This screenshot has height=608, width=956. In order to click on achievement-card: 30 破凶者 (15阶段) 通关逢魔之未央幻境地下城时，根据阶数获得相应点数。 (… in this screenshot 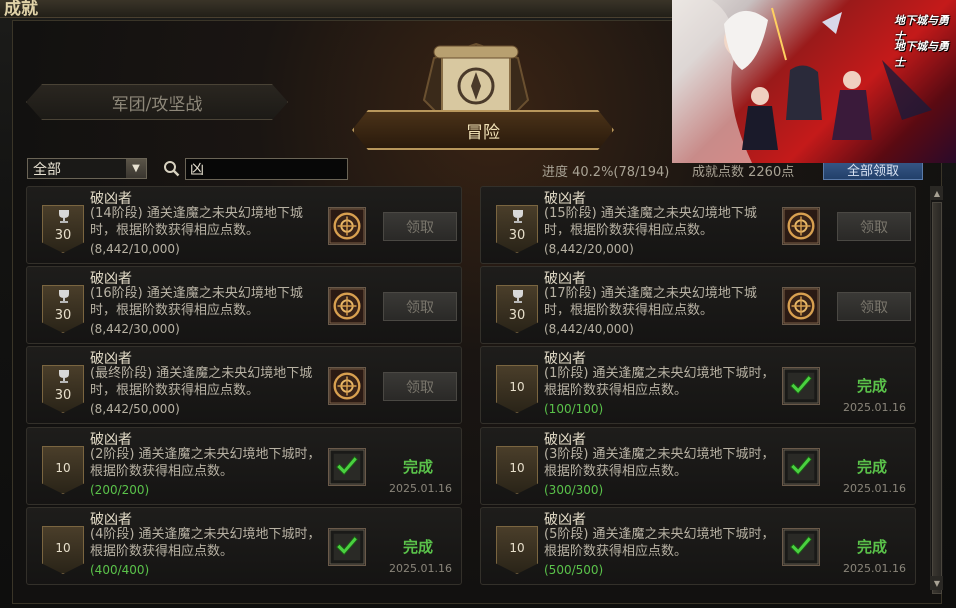, I will do `click(698, 225)`.